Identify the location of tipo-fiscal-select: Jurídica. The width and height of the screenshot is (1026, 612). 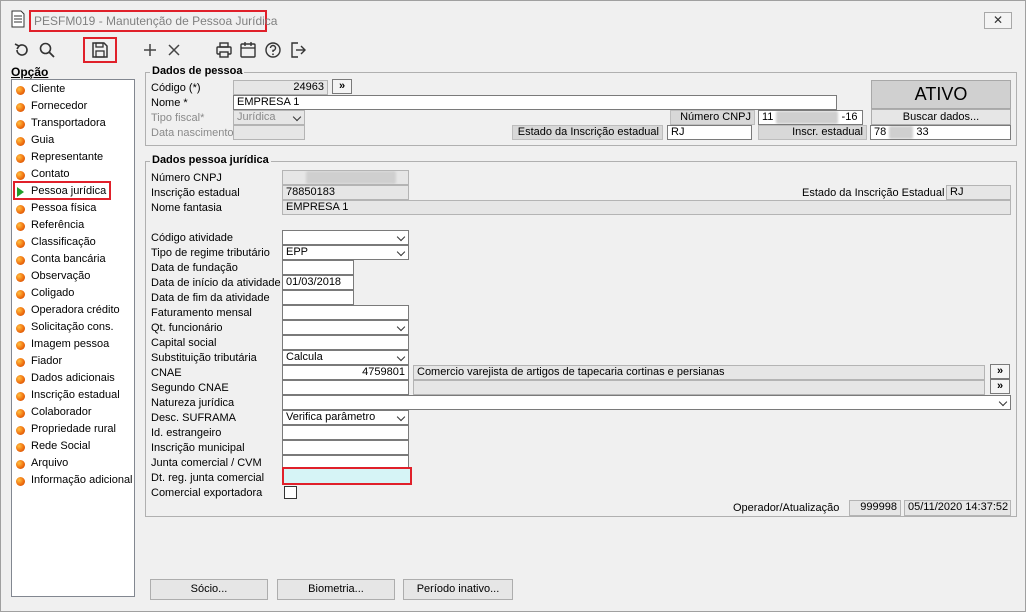
(269, 117).